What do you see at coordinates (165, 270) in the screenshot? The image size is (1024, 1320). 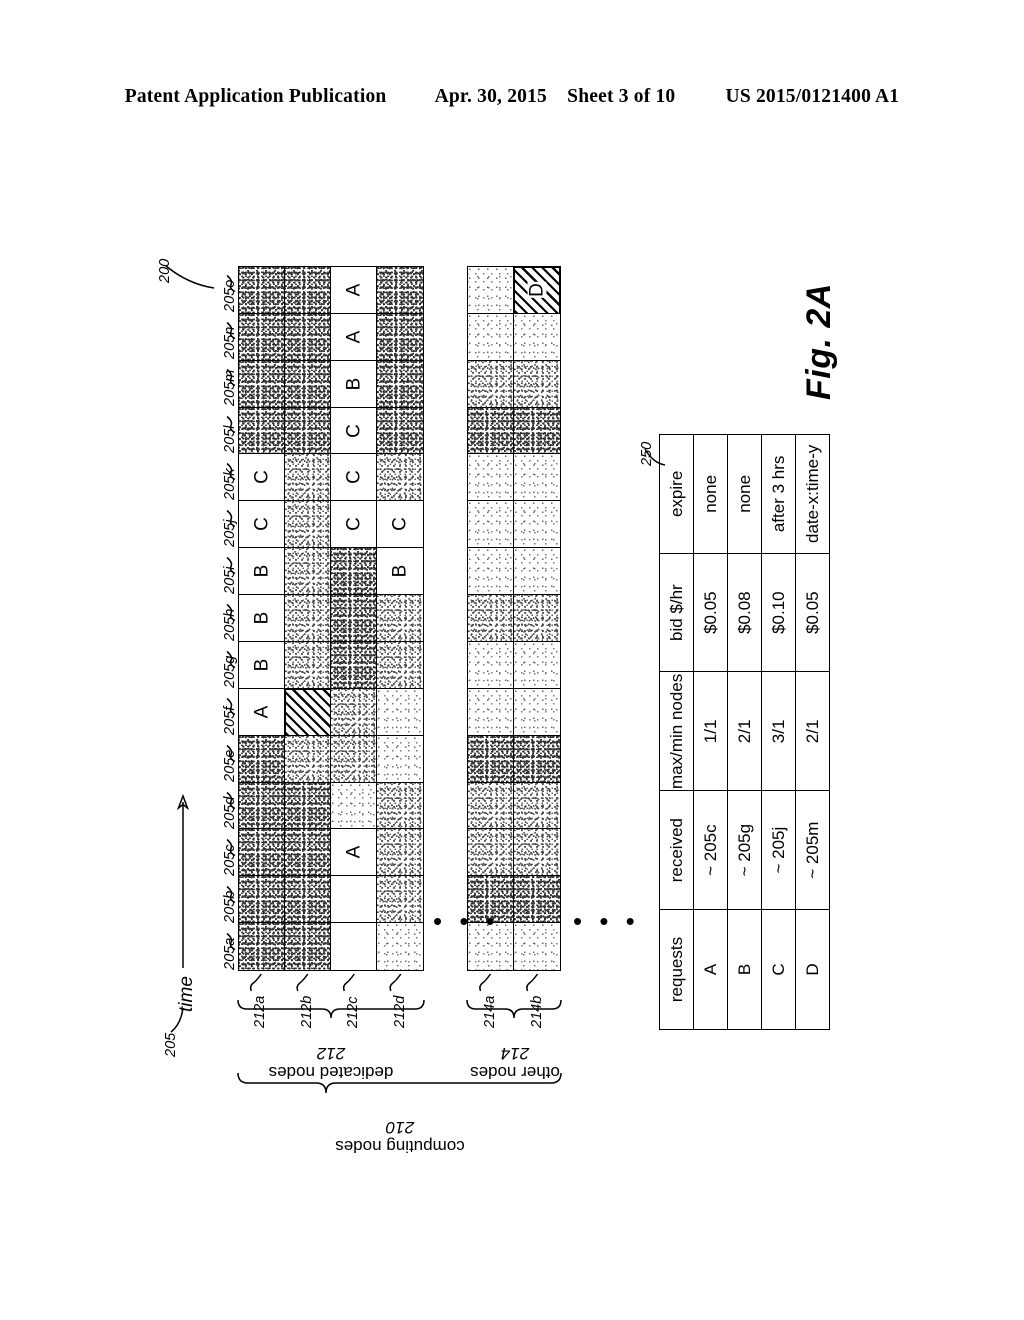 I see `ref-numeral-200: 200` at bounding box center [165, 270].